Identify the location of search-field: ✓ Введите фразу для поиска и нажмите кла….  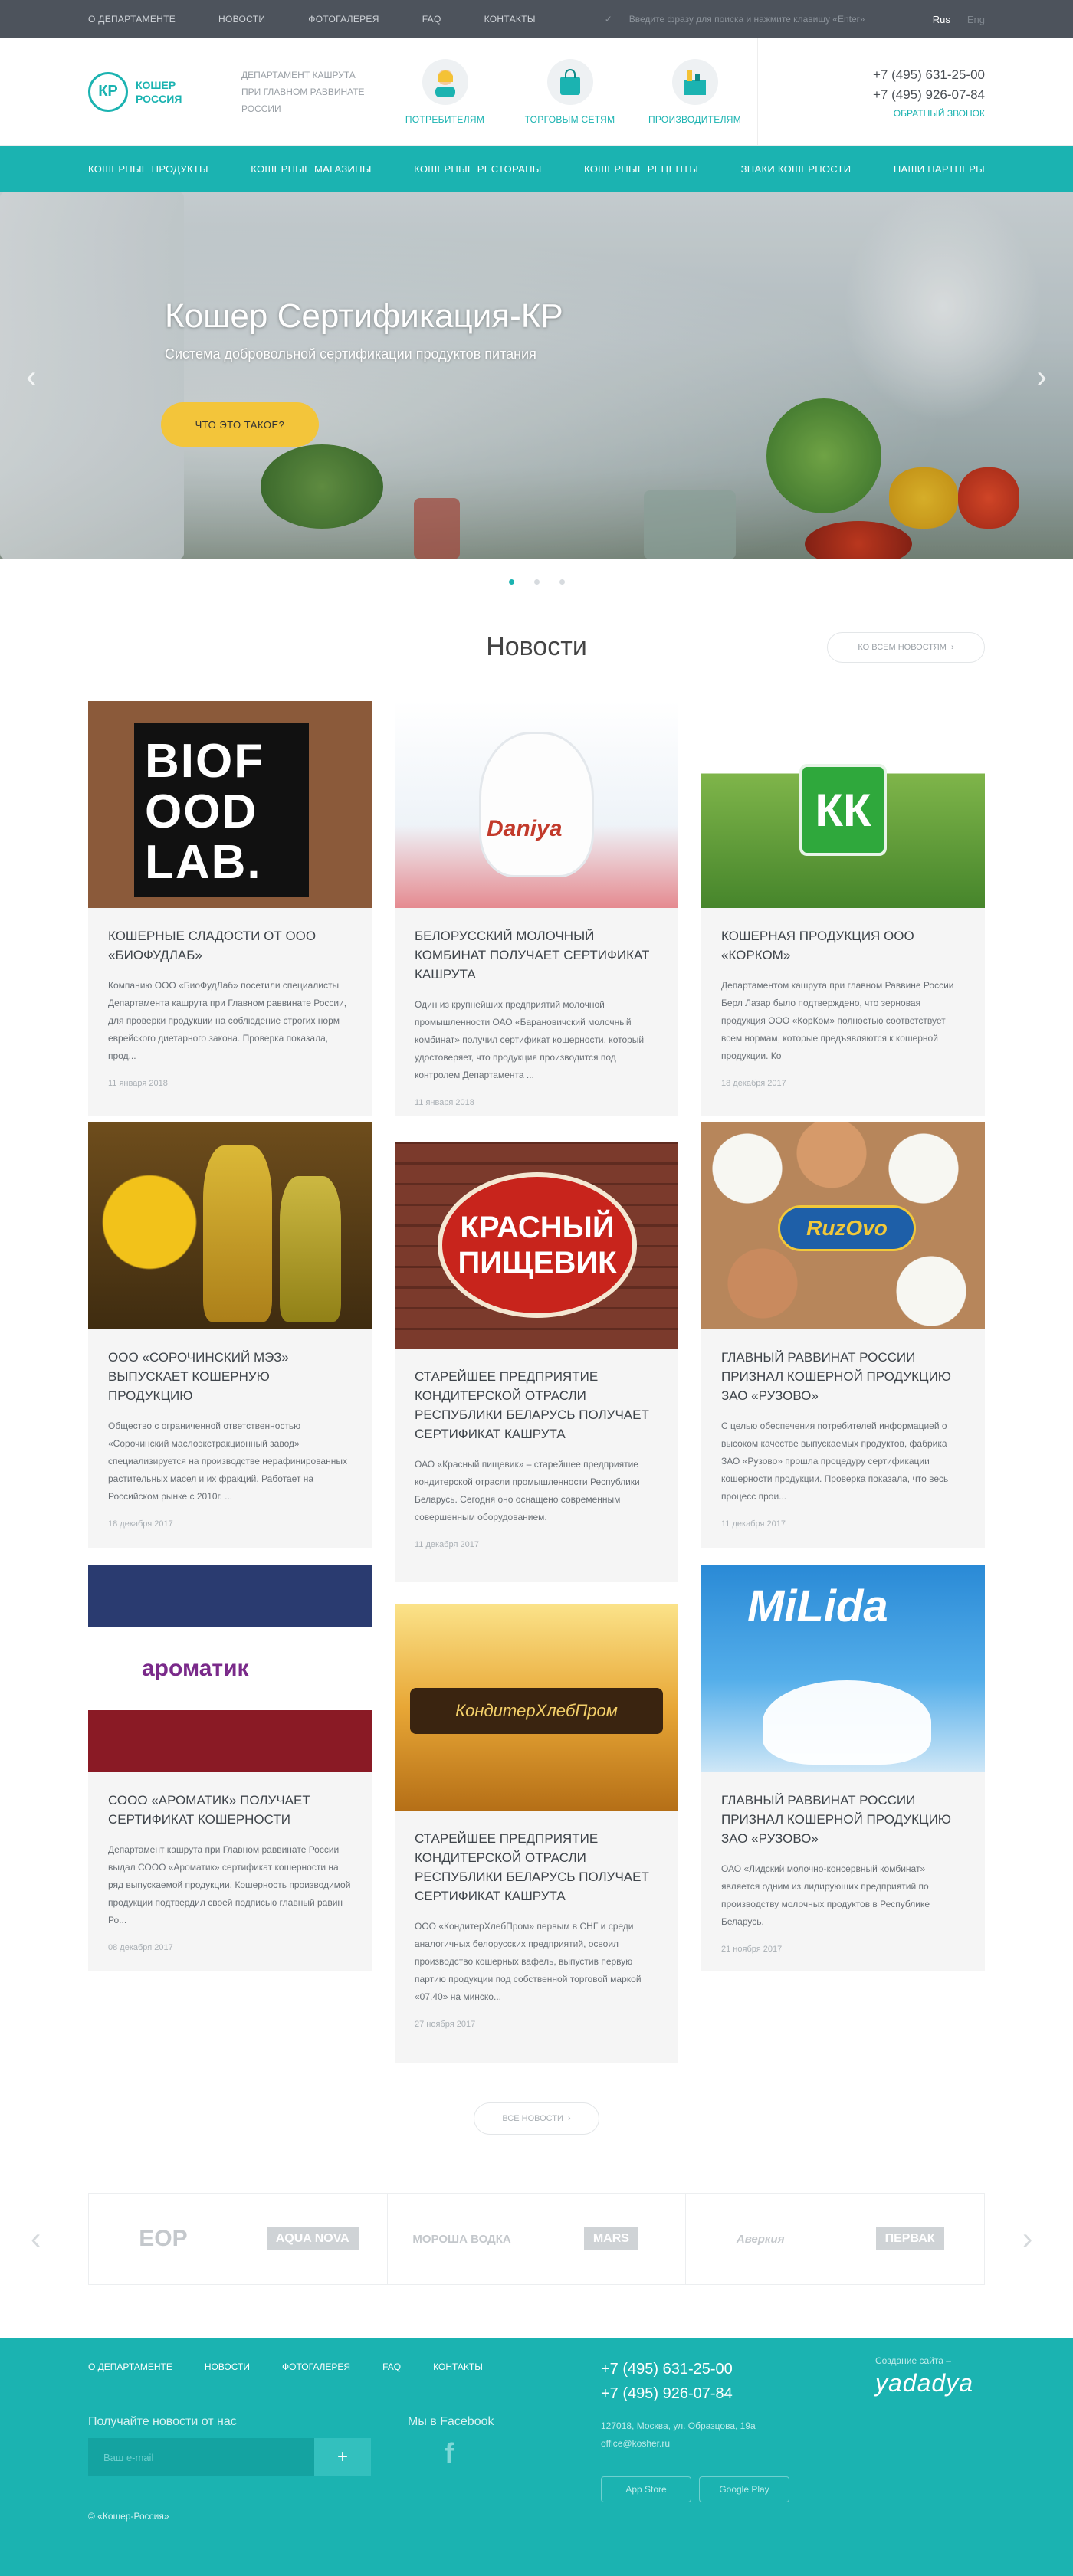
(754, 19).